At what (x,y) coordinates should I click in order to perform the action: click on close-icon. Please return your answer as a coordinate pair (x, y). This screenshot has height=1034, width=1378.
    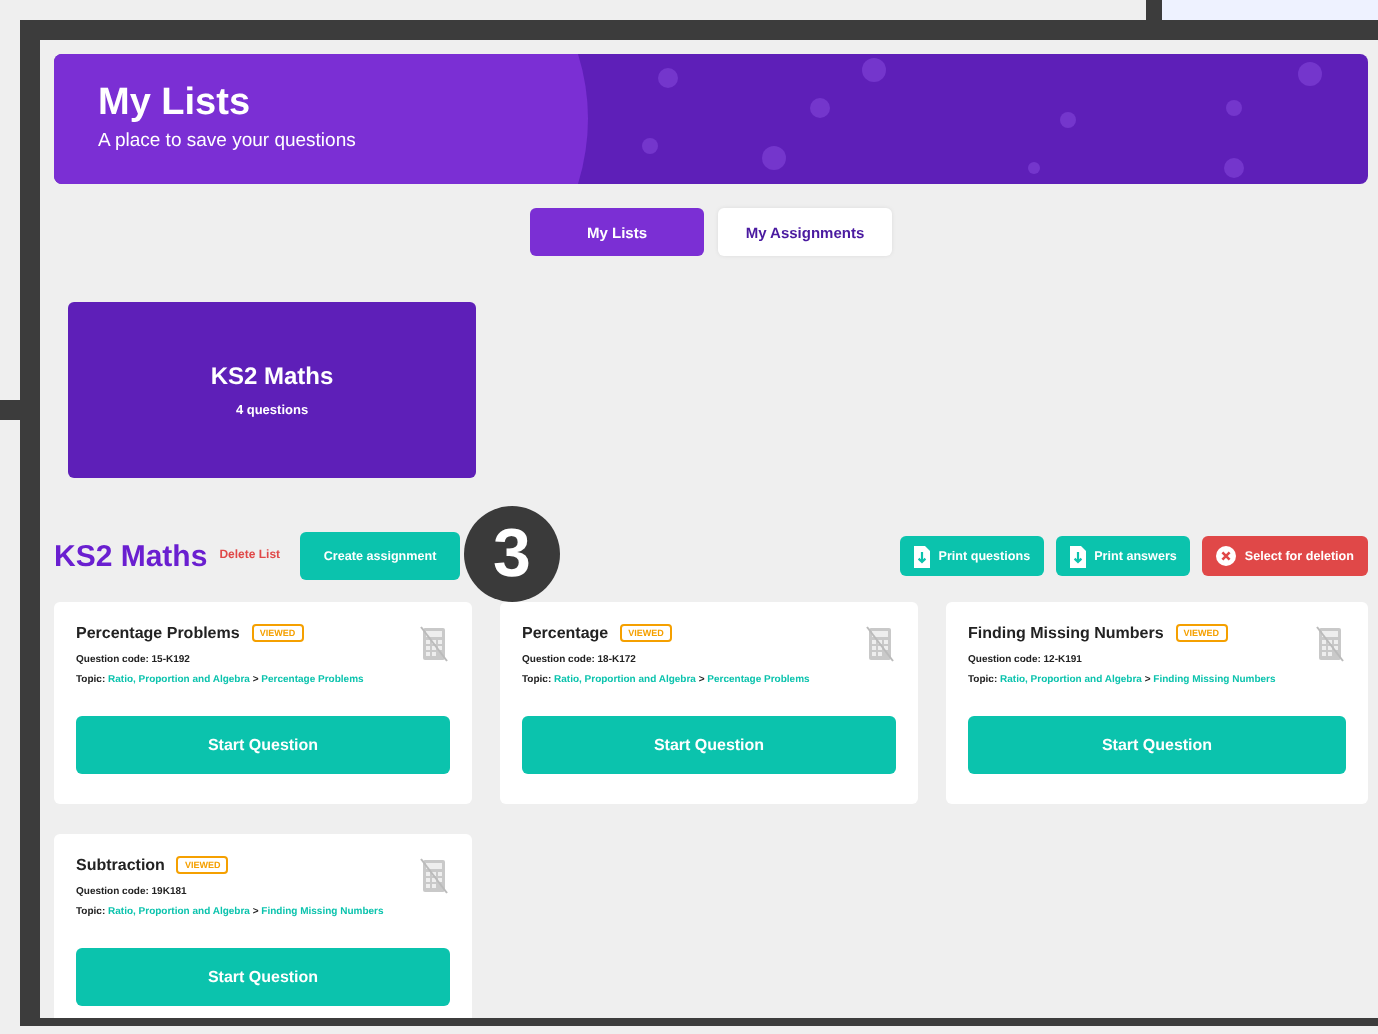
    Looking at the image, I should click on (1226, 556).